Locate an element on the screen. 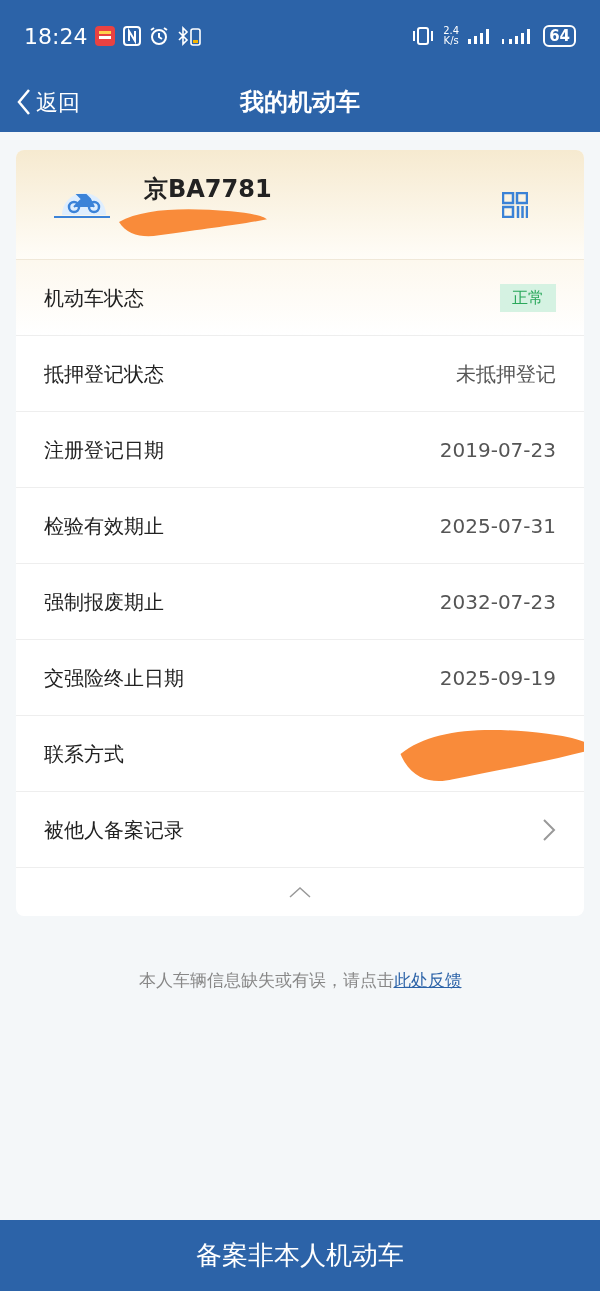 This screenshot has width=600, height=1291. row-value: 未抵押登记 is located at coordinates (506, 374).